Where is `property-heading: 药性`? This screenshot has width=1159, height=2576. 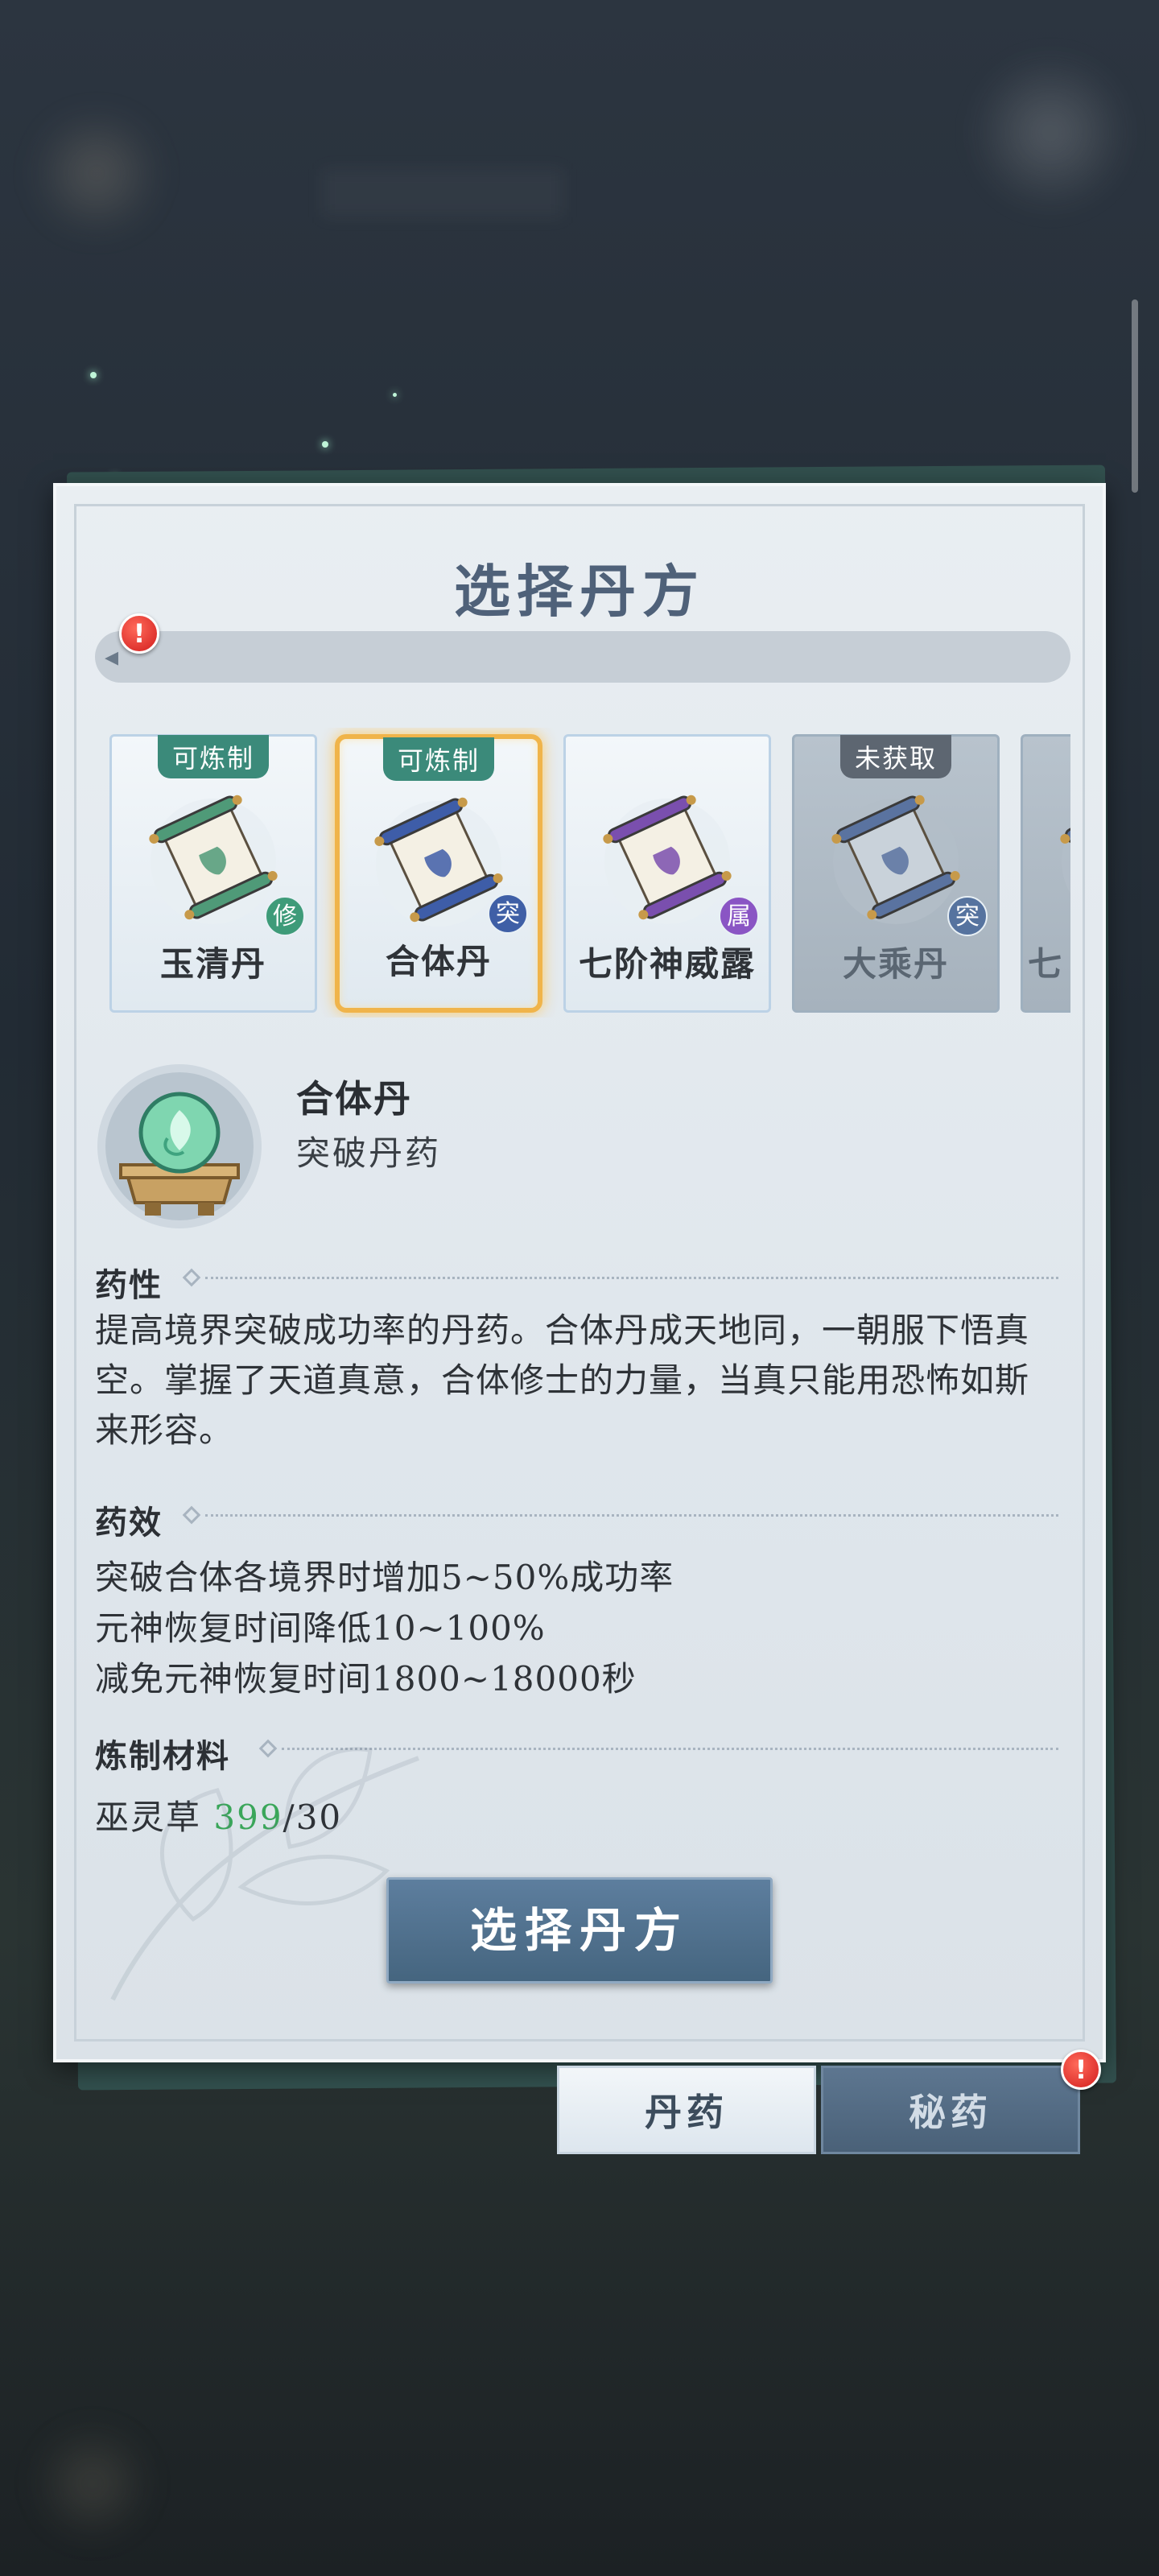
property-heading: 药性 is located at coordinates (129, 1285).